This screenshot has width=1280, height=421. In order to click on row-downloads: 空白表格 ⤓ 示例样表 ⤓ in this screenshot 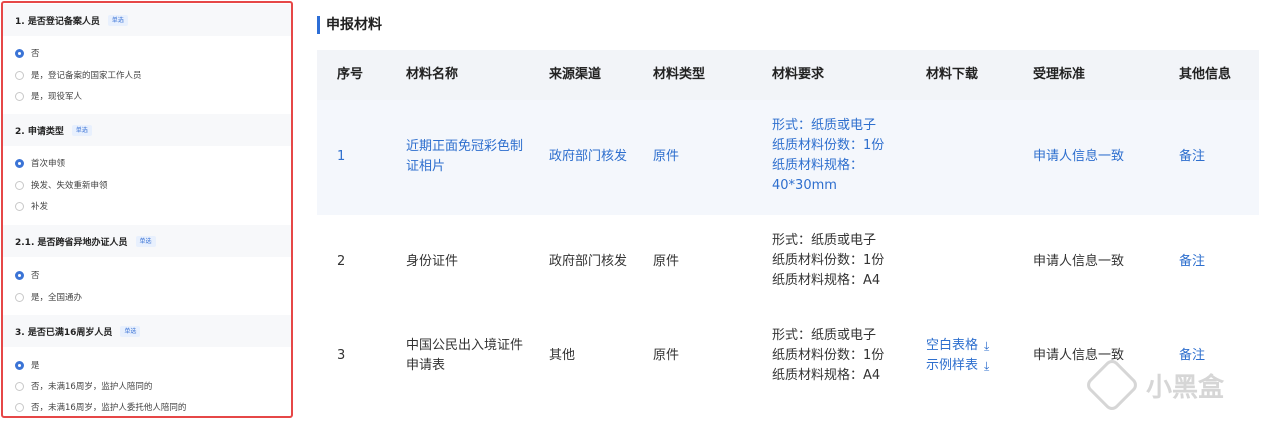, I will do `click(957, 356)`.